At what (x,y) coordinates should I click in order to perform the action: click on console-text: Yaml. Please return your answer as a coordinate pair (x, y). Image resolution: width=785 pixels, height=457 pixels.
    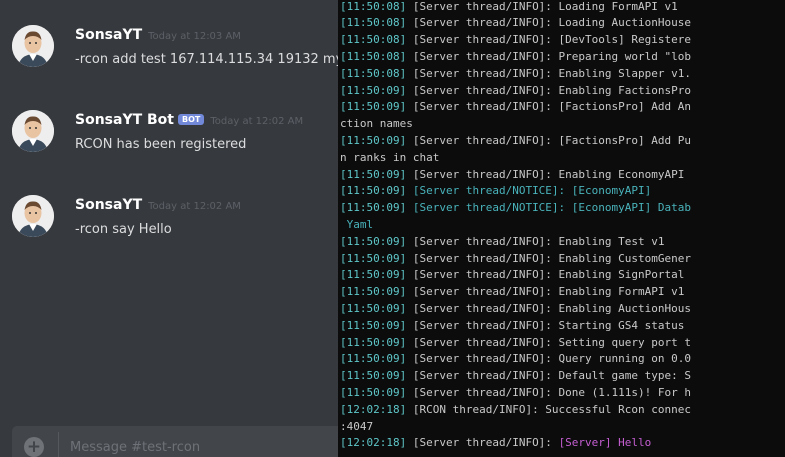
    Looking at the image, I should click on (357, 224).